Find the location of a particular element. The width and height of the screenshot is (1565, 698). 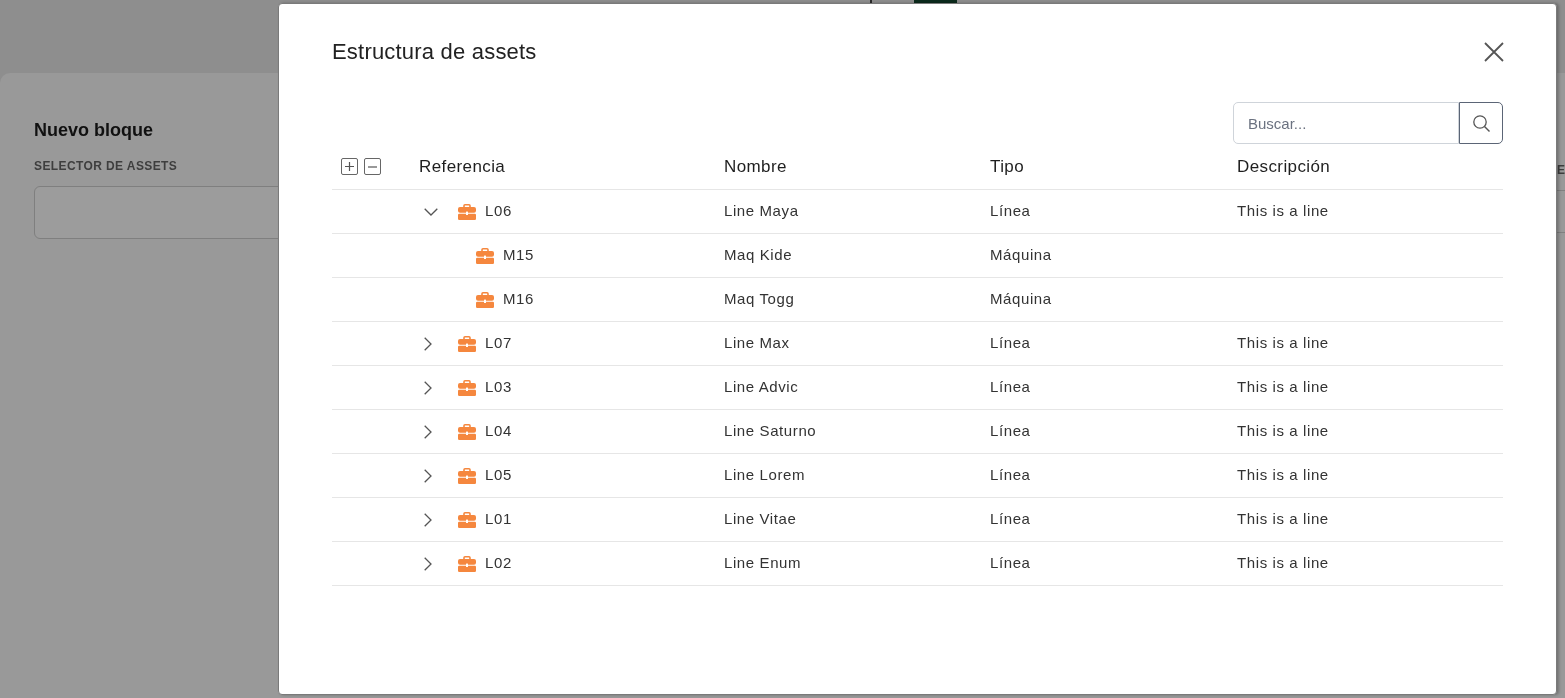

cut-off-text: E is located at coordinates (1561, 170).